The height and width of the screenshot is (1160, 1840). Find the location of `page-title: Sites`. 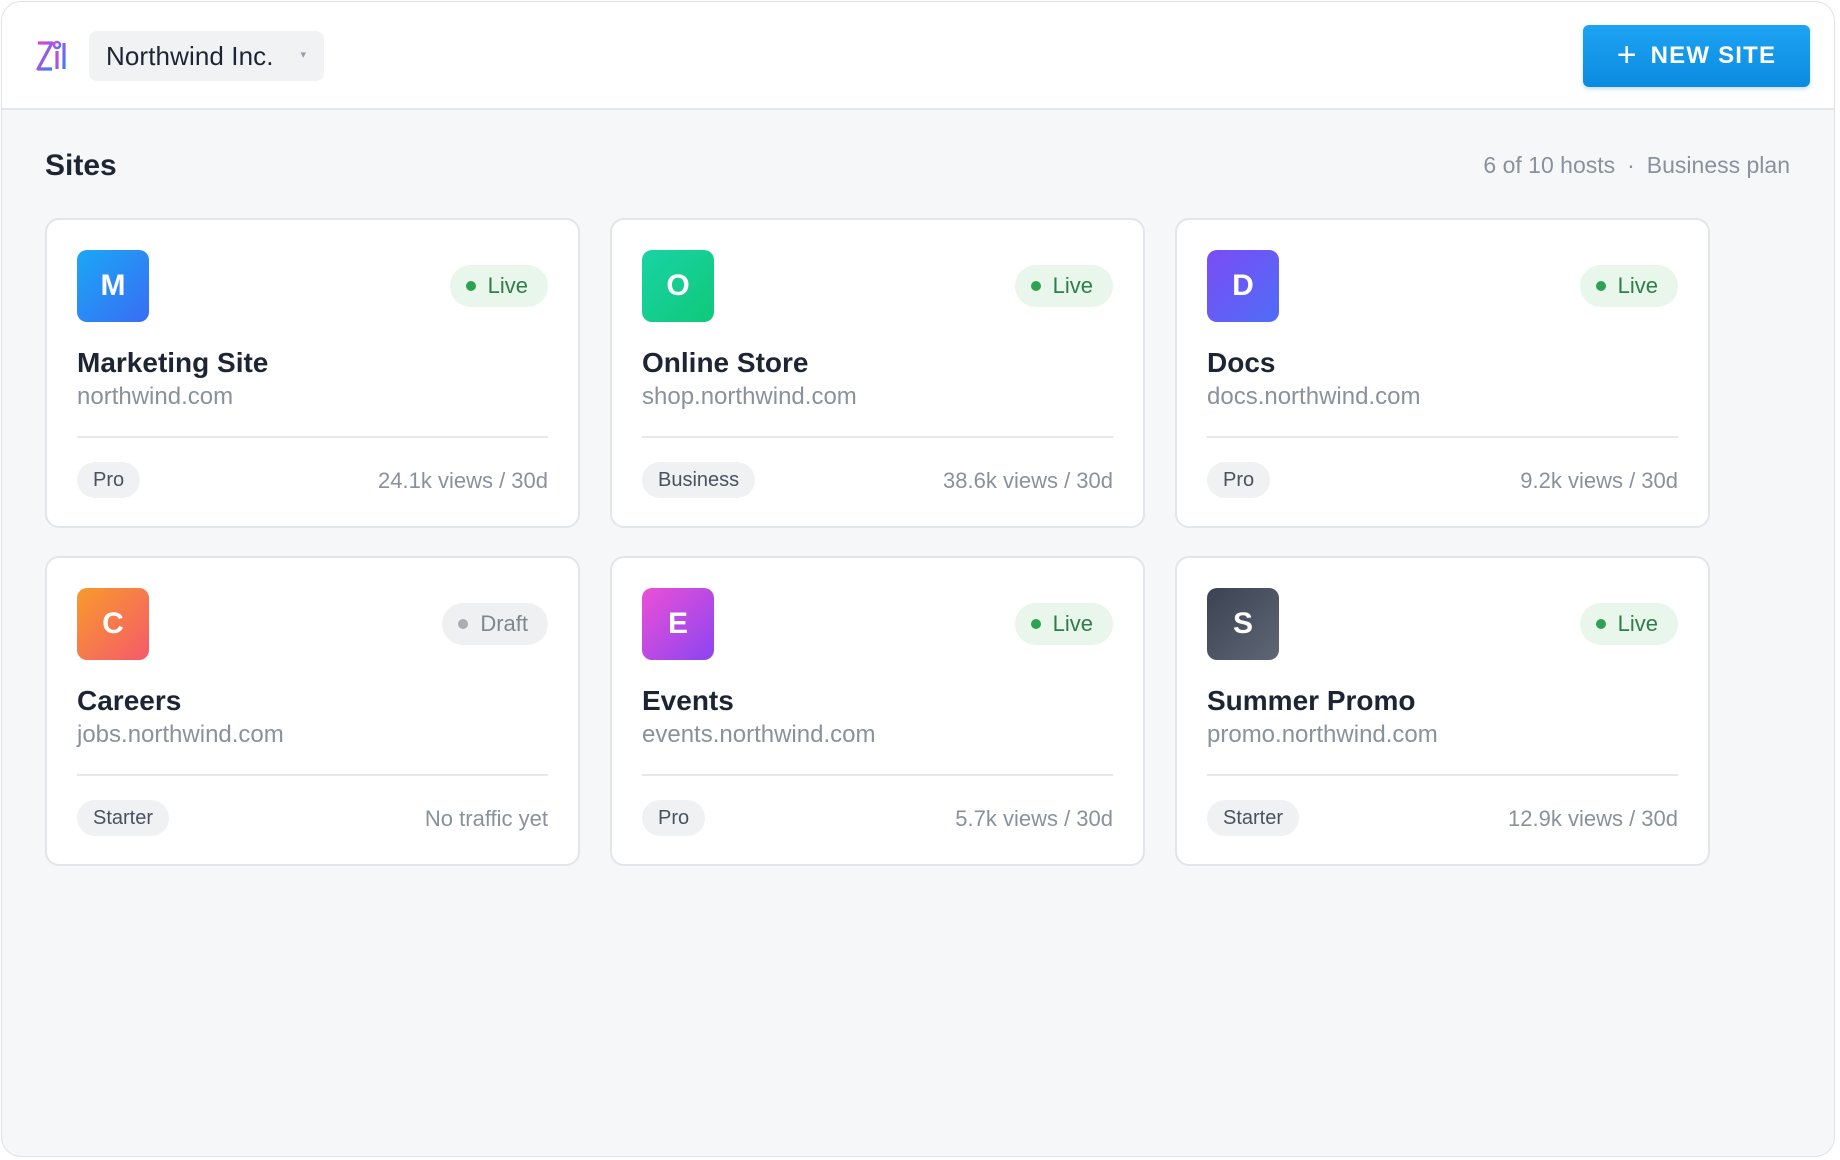

page-title: Sites is located at coordinates (81, 165).